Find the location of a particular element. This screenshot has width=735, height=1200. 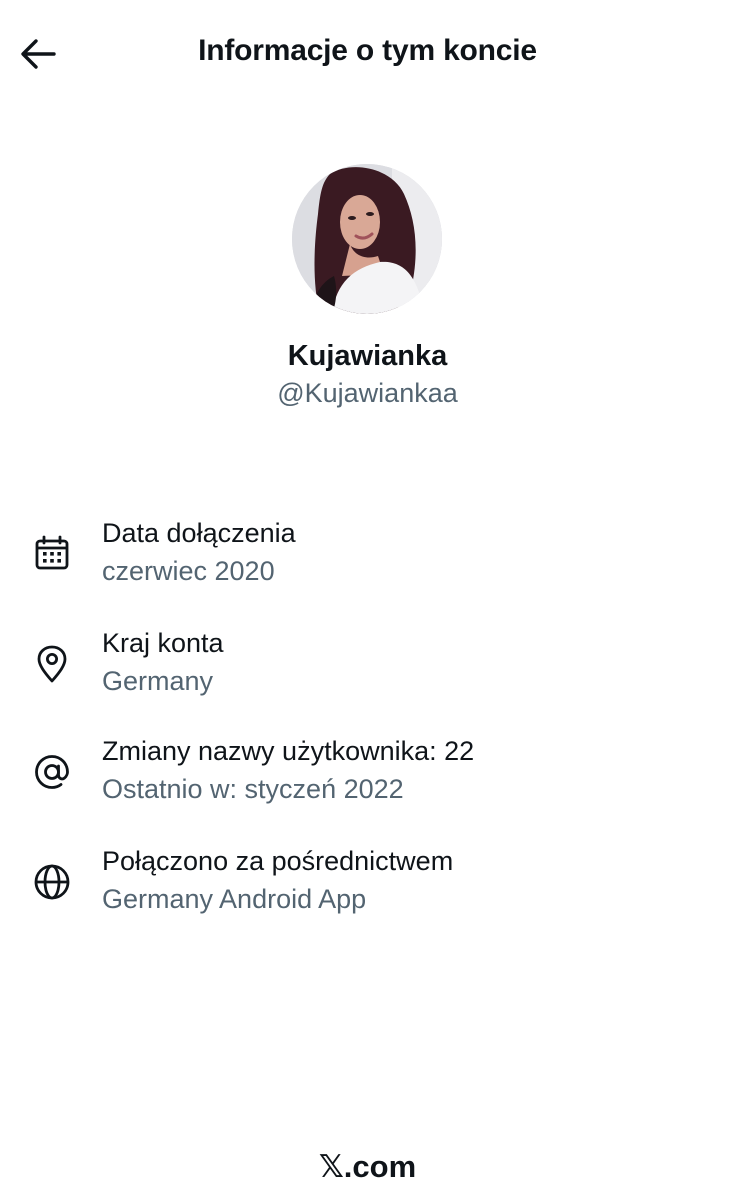

calendar-icon is located at coordinates (52, 552).